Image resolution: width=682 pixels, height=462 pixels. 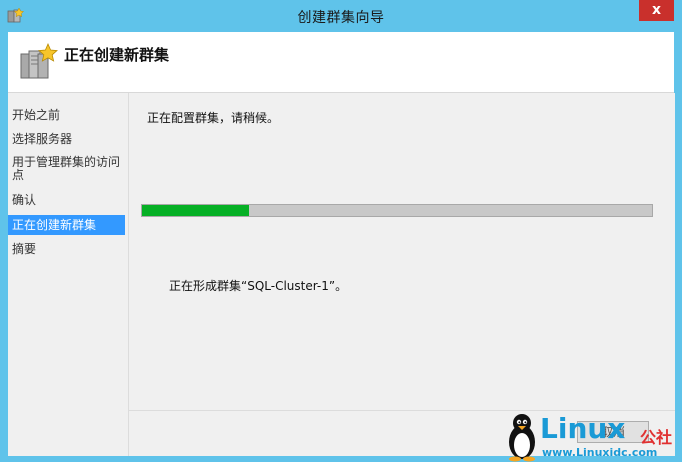 What do you see at coordinates (213, 118) in the screenshot?
I see `status-message: 正在配置群集，请稍候。` at bounding box center [213, 118].